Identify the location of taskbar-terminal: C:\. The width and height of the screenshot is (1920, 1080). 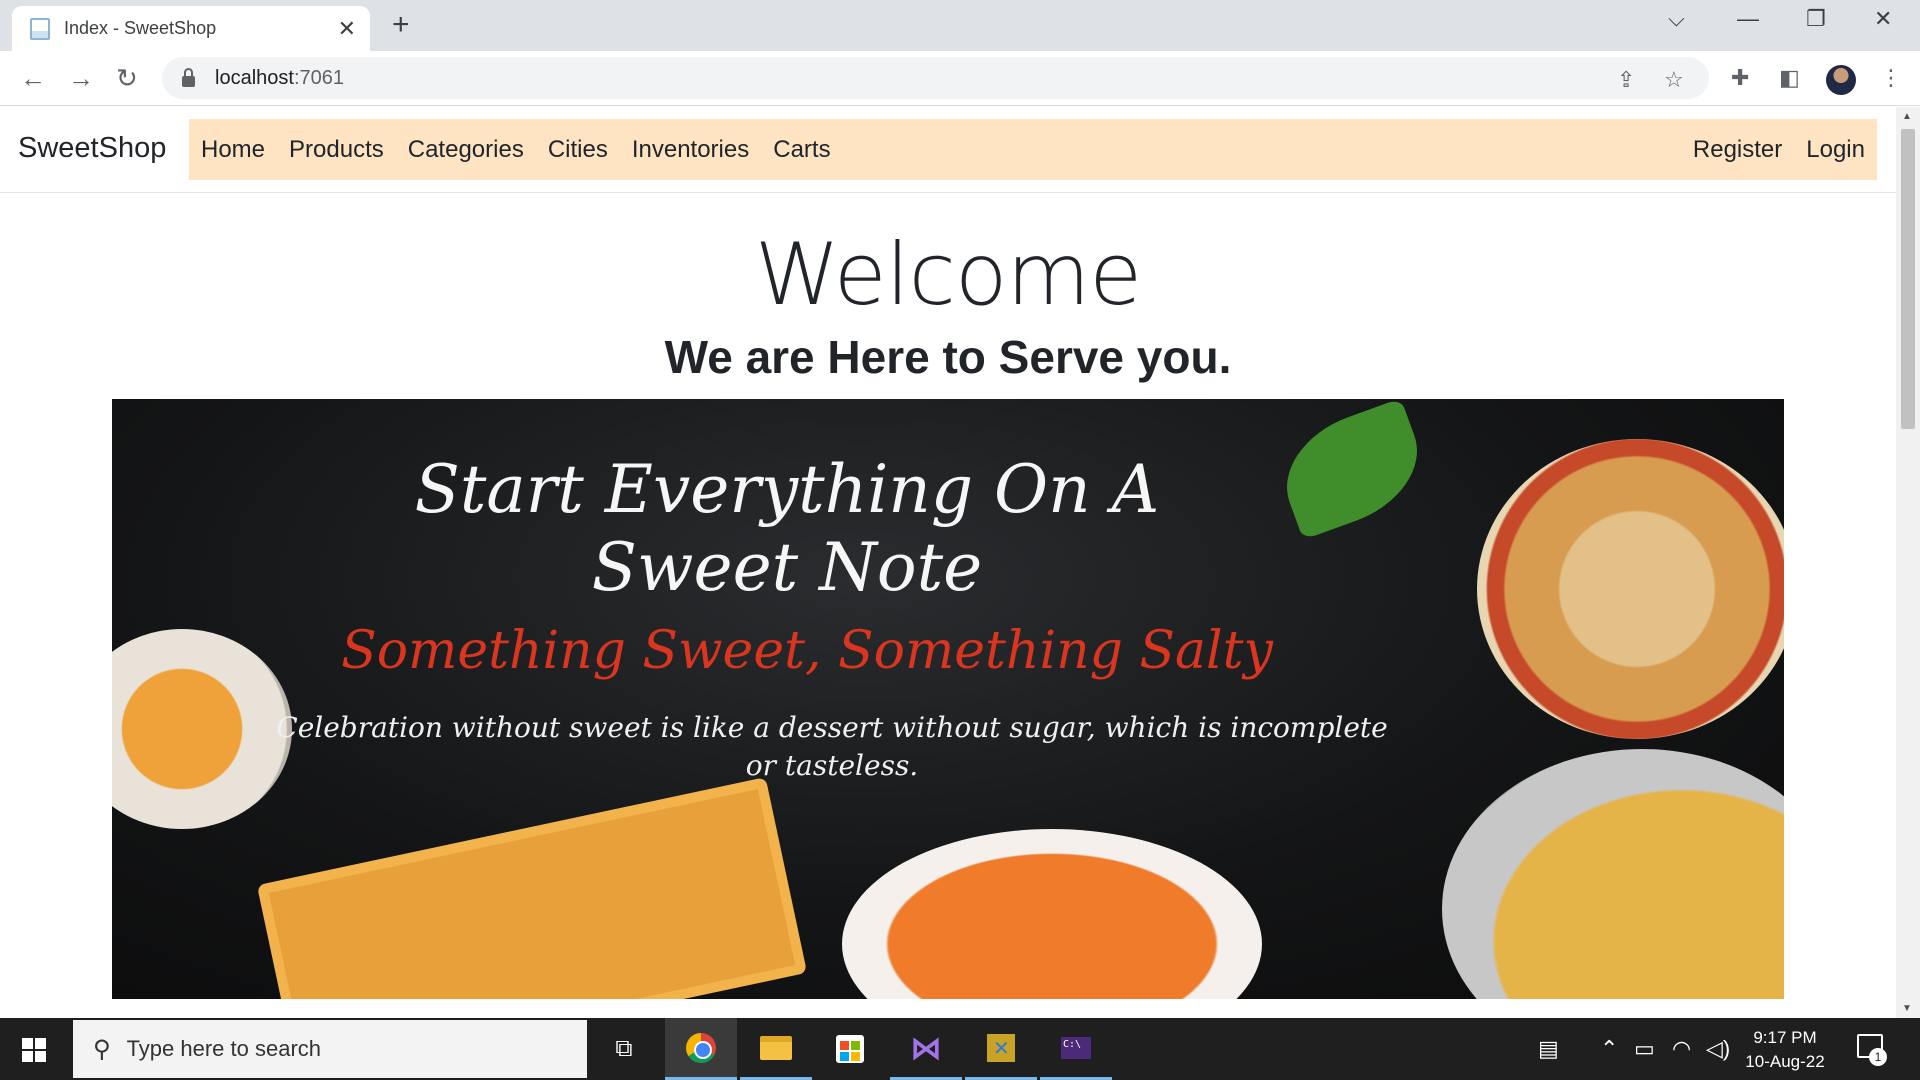
(1076, 1049).